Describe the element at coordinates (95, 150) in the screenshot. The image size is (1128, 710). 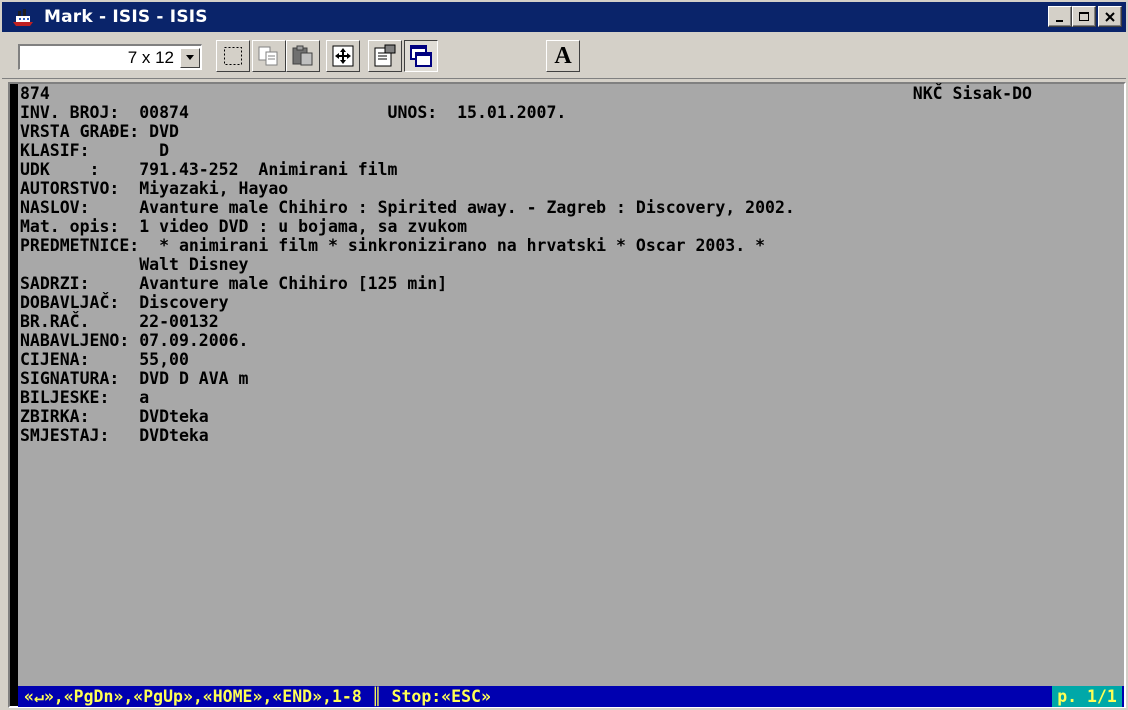
I see `record-line: KLASIF: D` at that location.